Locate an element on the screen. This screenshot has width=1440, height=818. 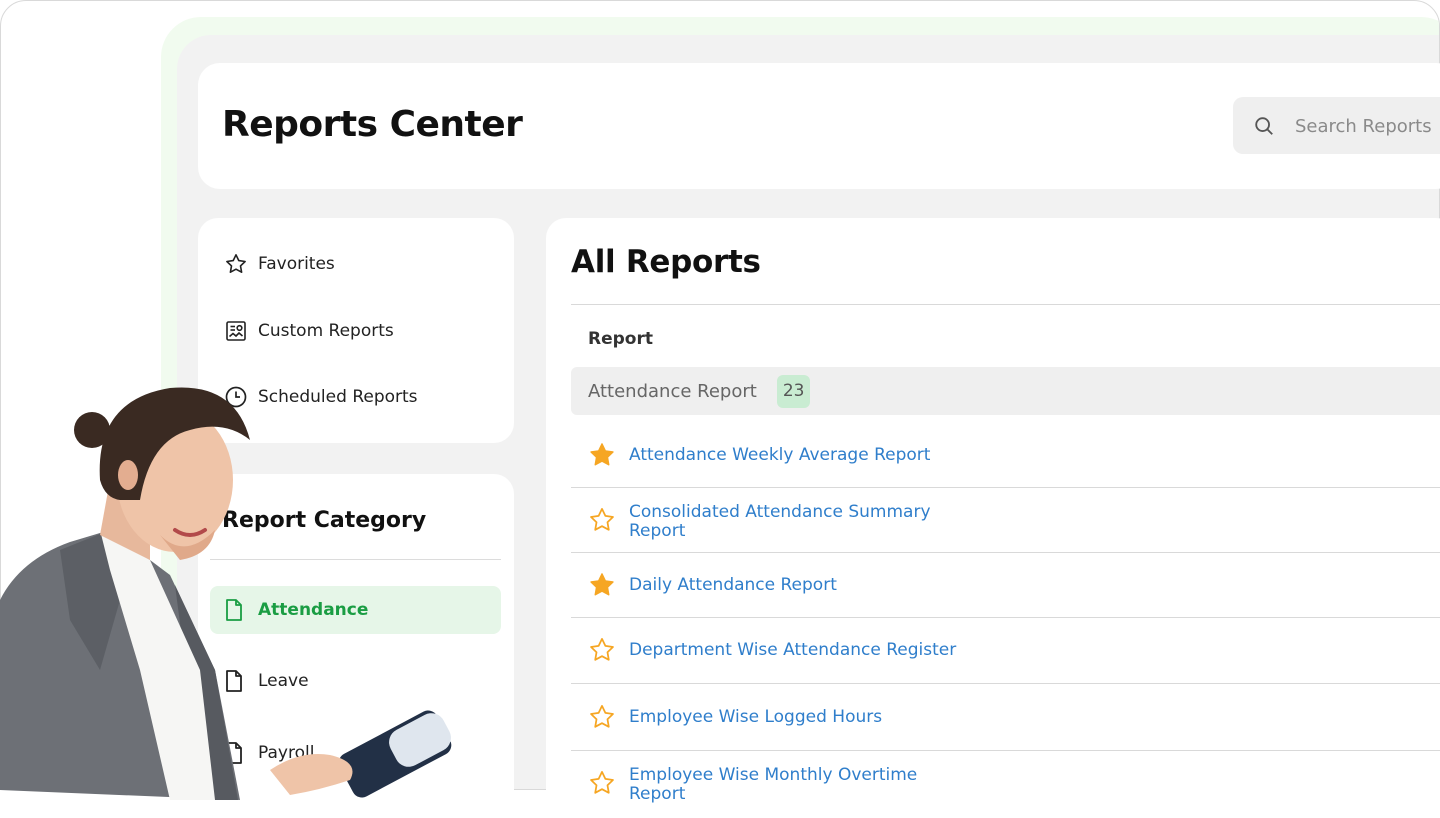
report-row: Department Wise Attendance Register is located at coordinates (772, 650).